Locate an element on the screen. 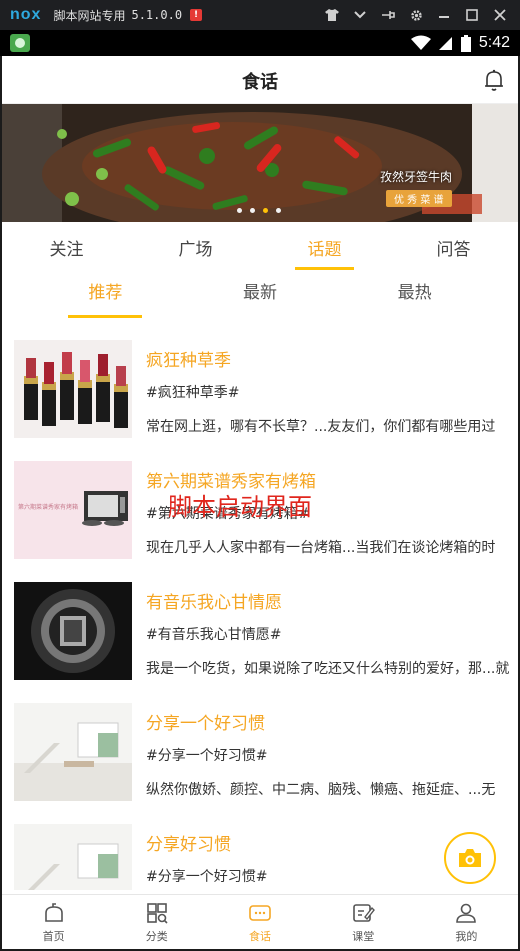  nav-label: 分类 is located at coordinates (156, 936).